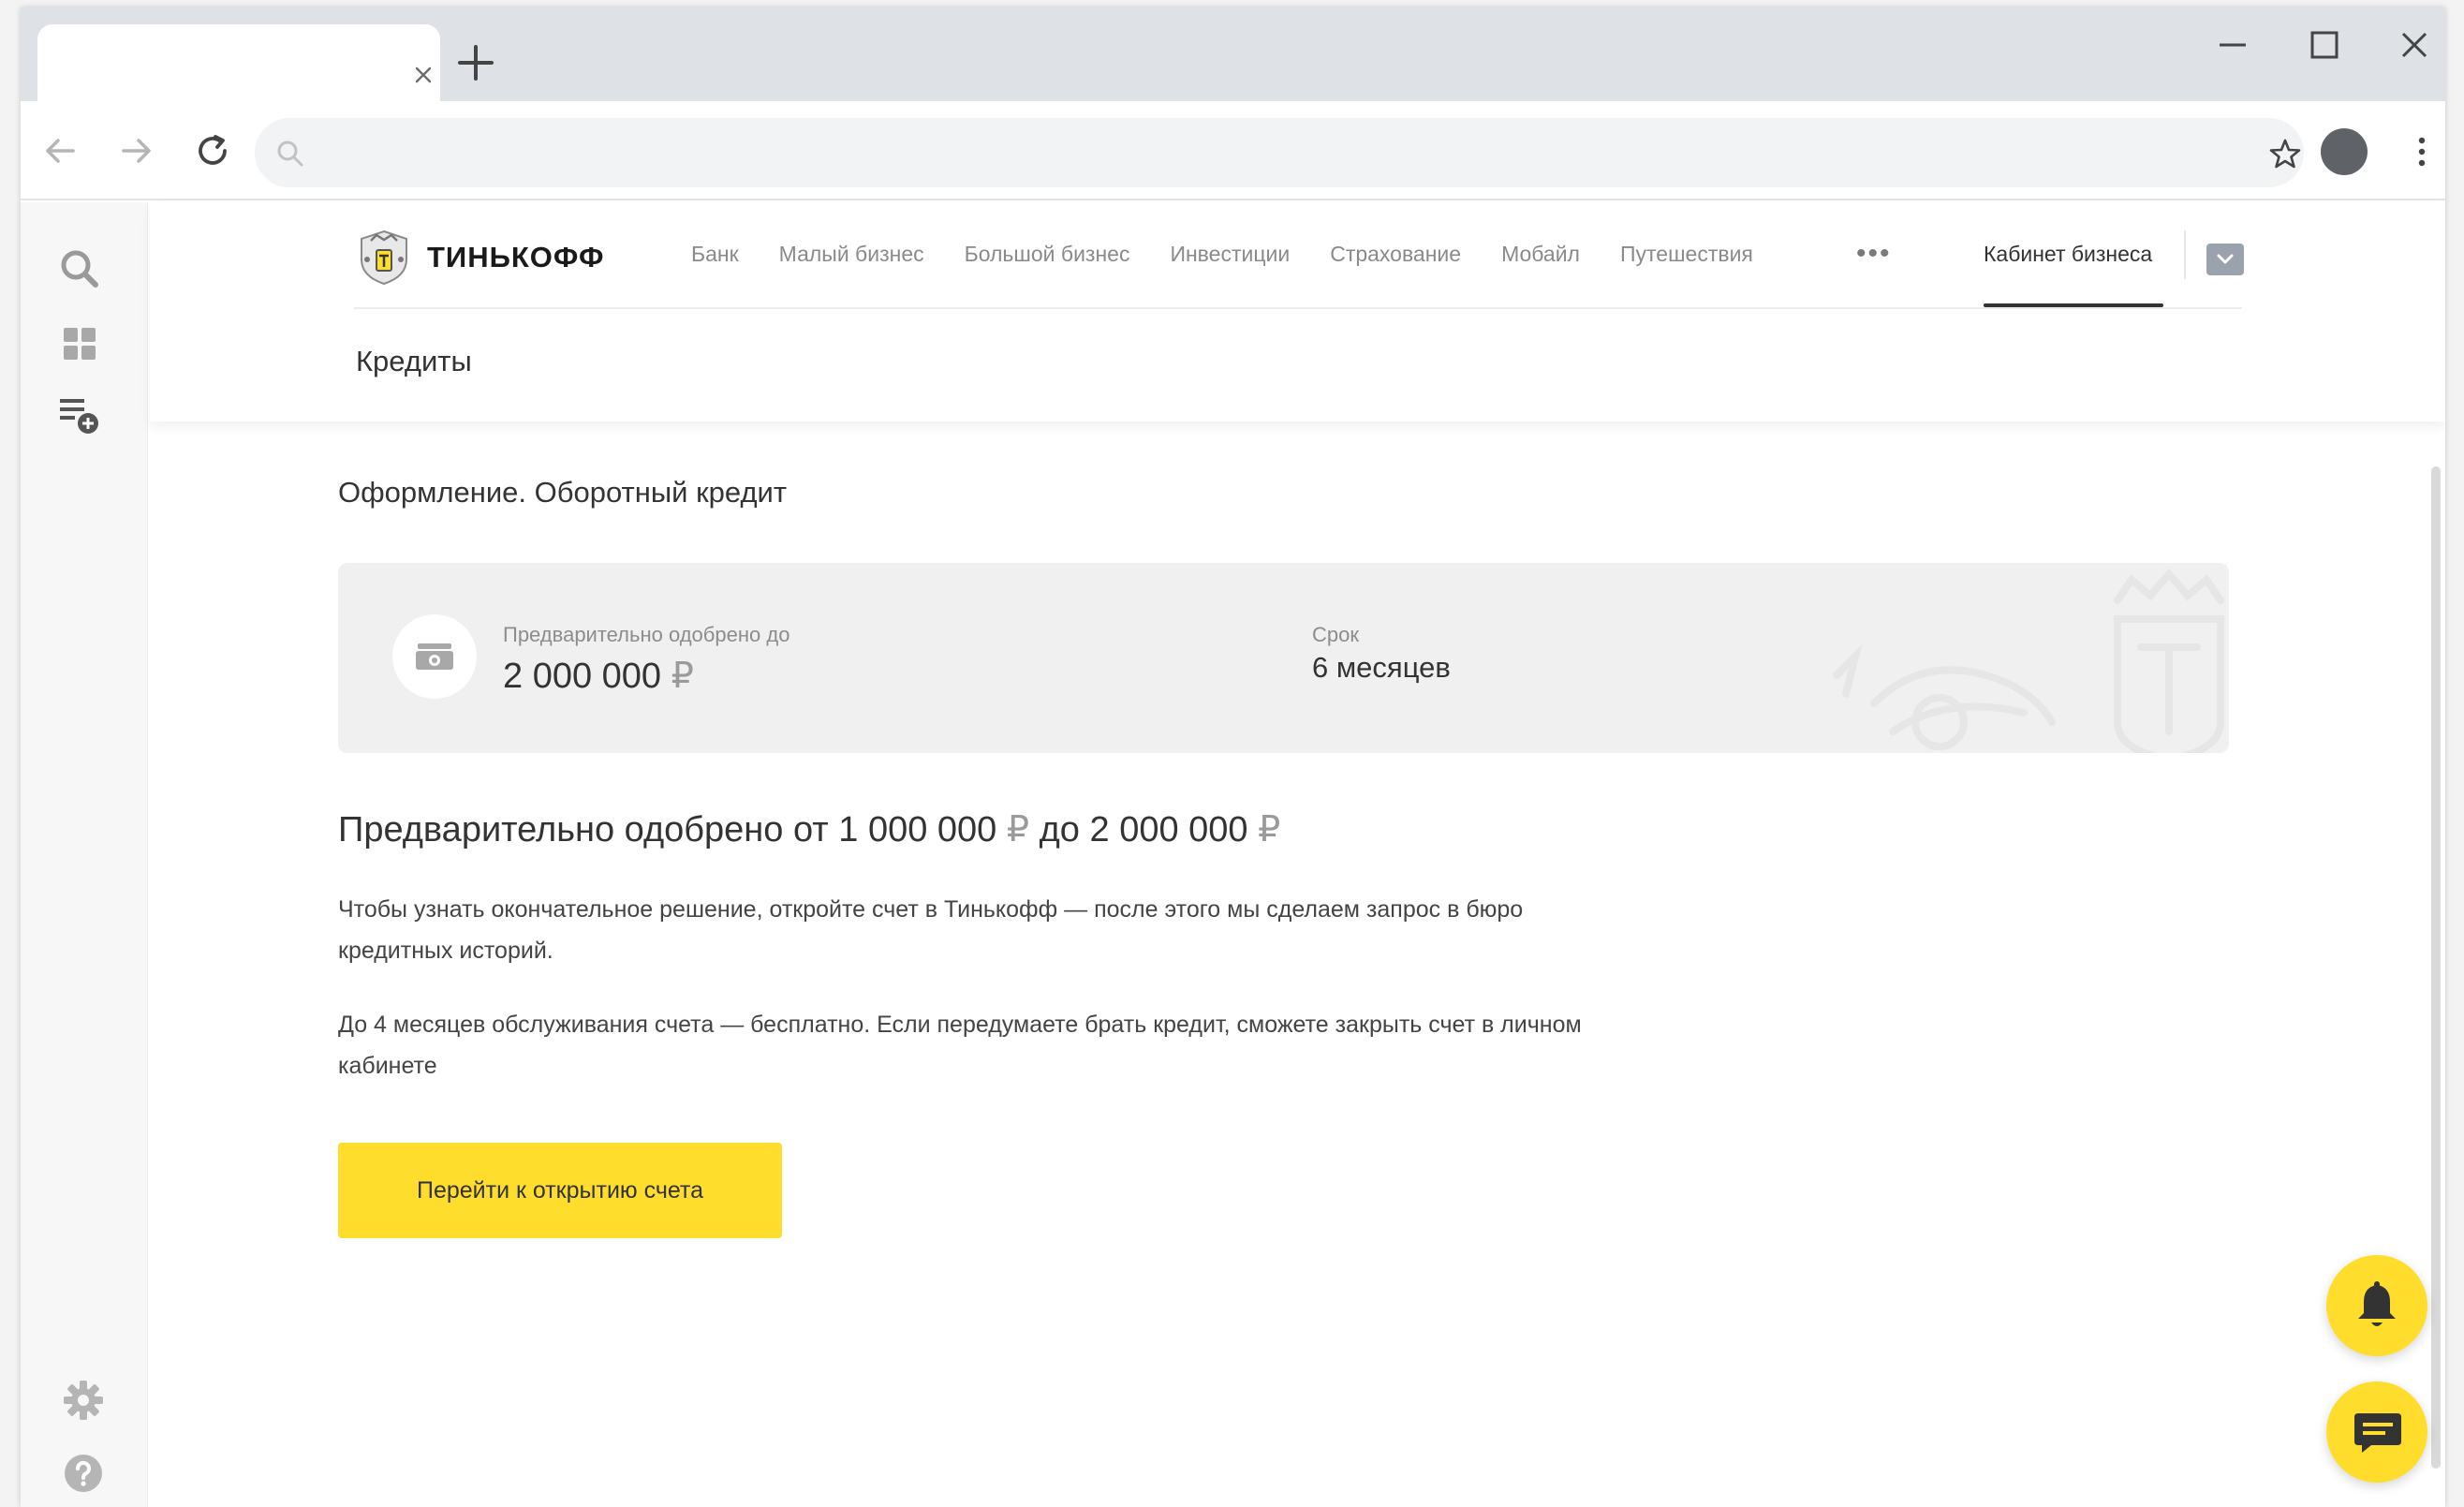 The width and height of the screenshot is (2464, 1507). Describe the element at coordinates (563, 492) in the screenshot. I see `page-title: Оформление. Оборотный кредит` at that location.